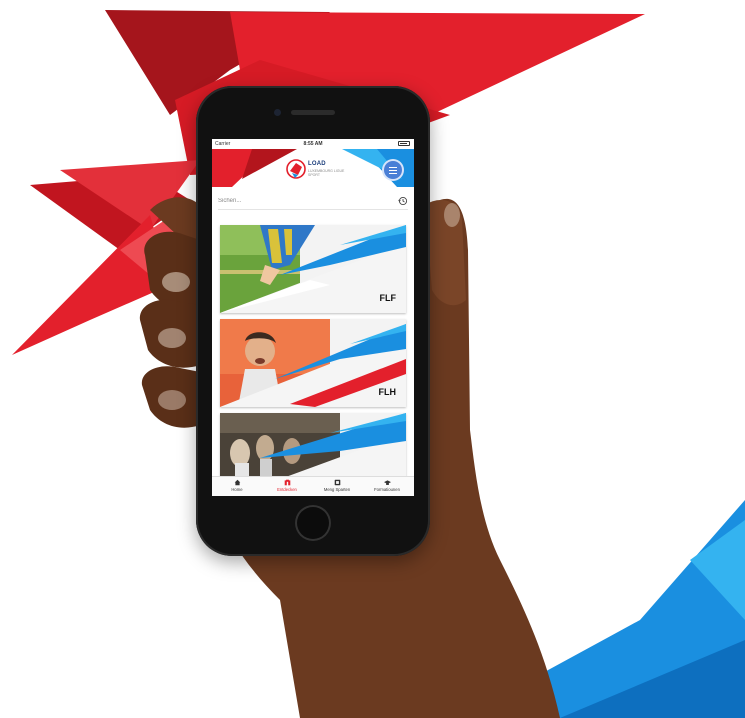 The height and width of the screenshot is (718, 745). I want to click on app-logo: LOAD LUXEMBOURG LIGUE SPORT, so click(316, 170).